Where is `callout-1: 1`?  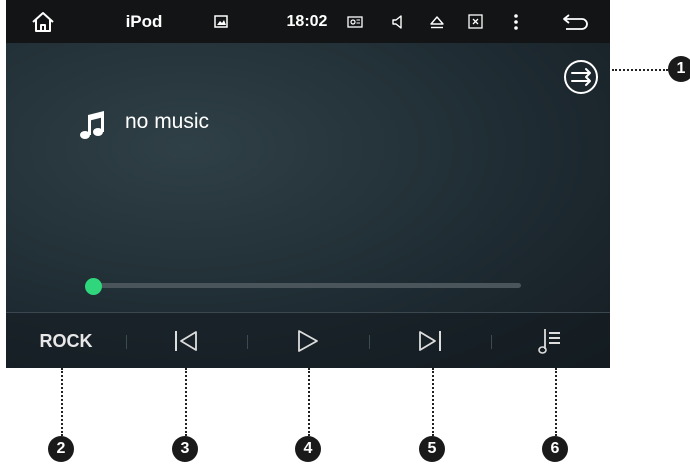
callout-1: 1 is located at coordinates (679, 69).